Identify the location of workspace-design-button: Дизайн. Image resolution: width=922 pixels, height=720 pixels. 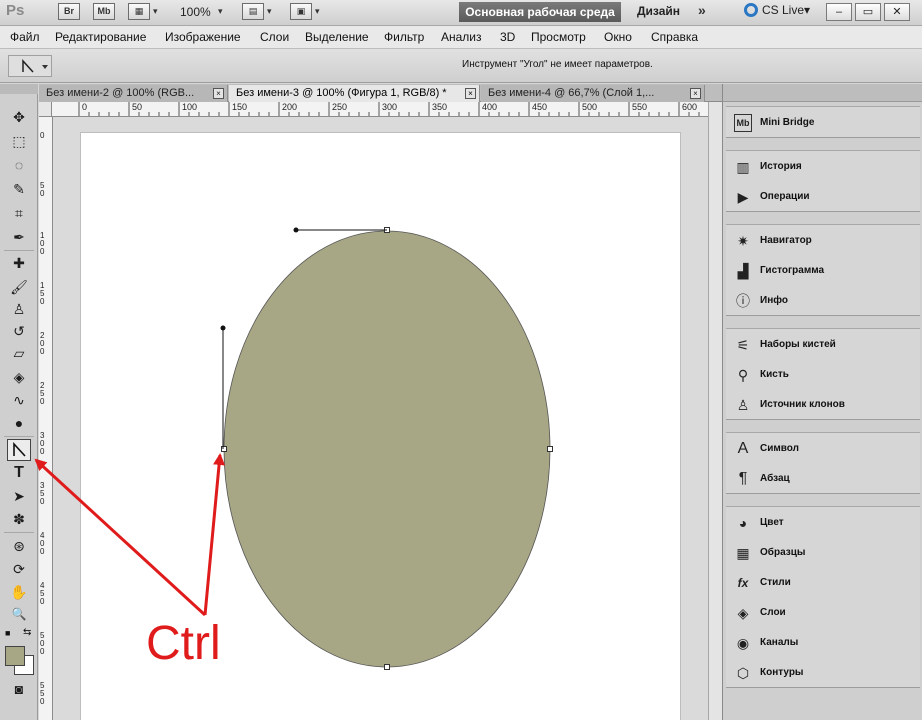
(658, 11).